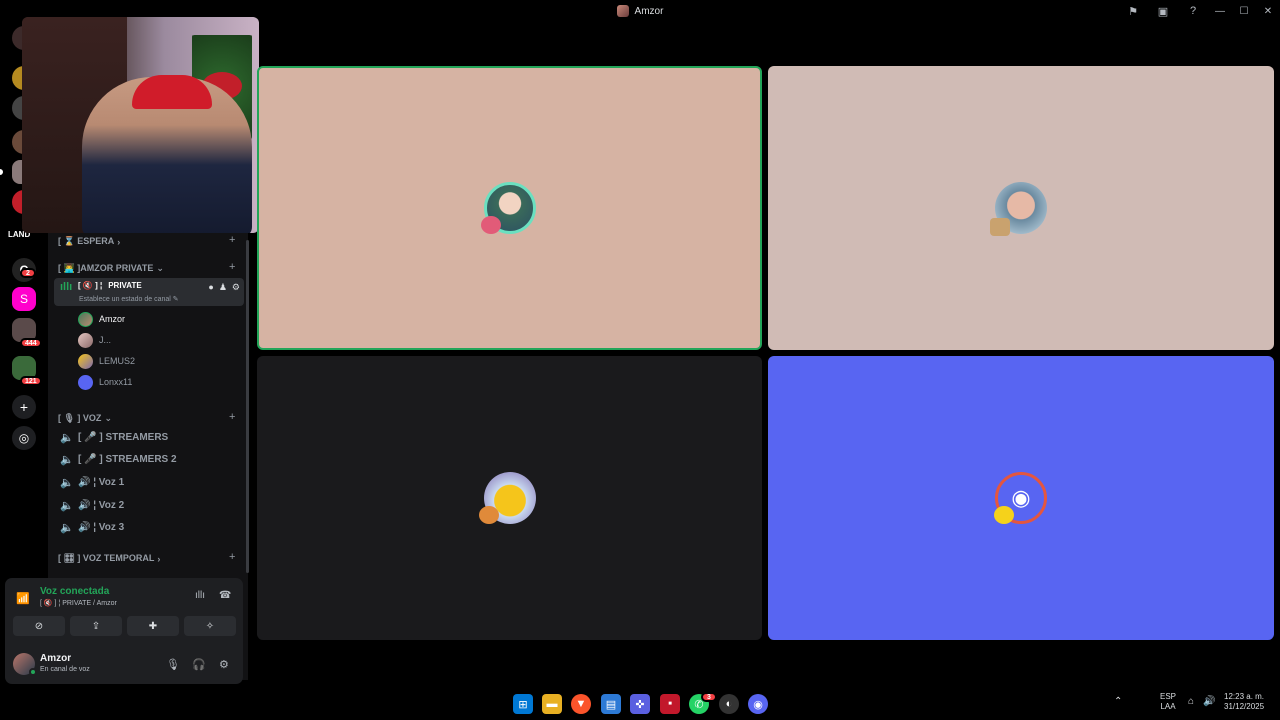 The height and width of the screenshot is (720, 1280). What do you see at coordinates (225, 595) in the screenshot?
I see `disconnect-icon: ☎` at bounding box center [225, 595].